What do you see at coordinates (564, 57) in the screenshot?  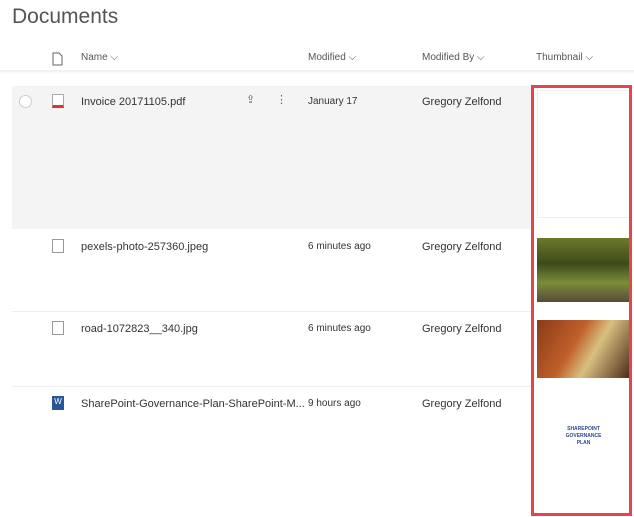 I see `column-thumbnail: Thumbnail ⌵` at bounding box center [564, 57].